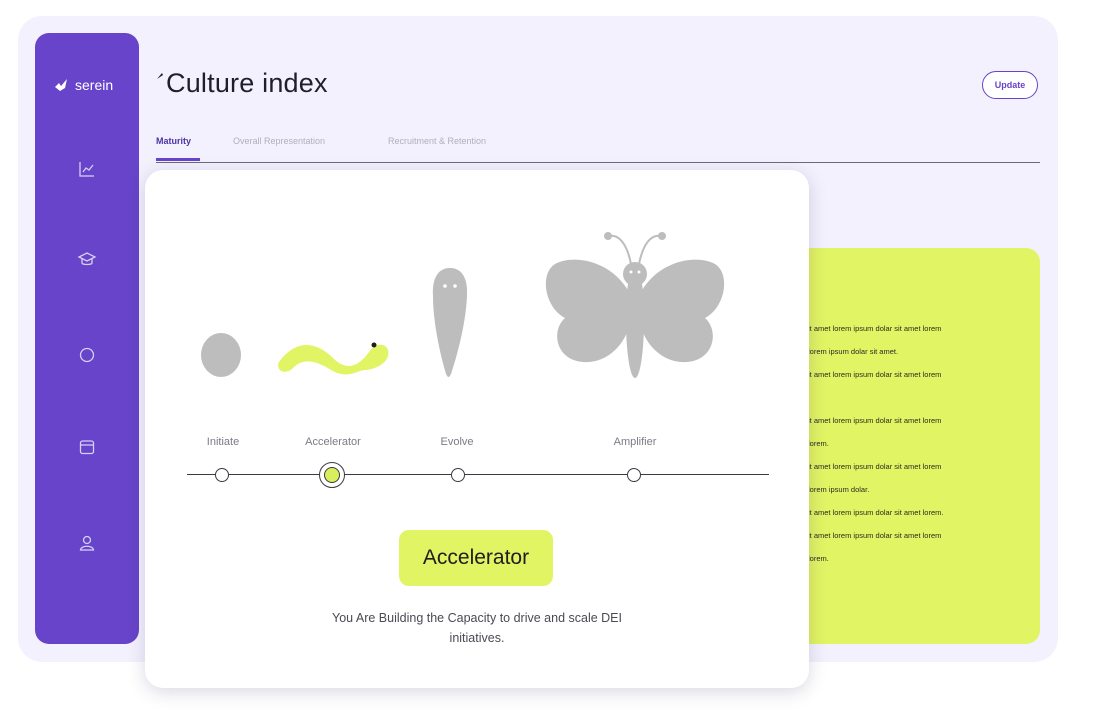  Describe the element at coordinates (247, 83) in the screenshot. I see `page-title: Culture index` at that location.